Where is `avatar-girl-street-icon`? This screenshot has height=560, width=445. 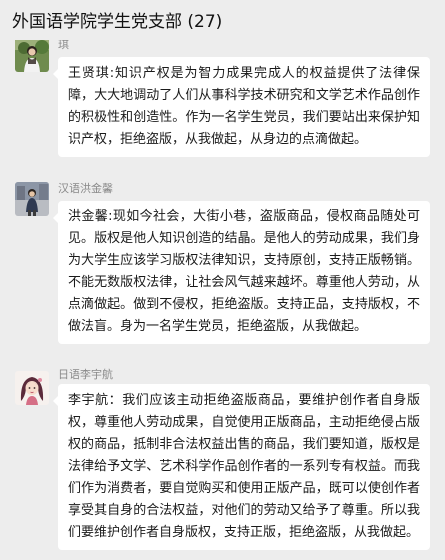
avatar-girl-street-icon is located at coordinates (32, 199).